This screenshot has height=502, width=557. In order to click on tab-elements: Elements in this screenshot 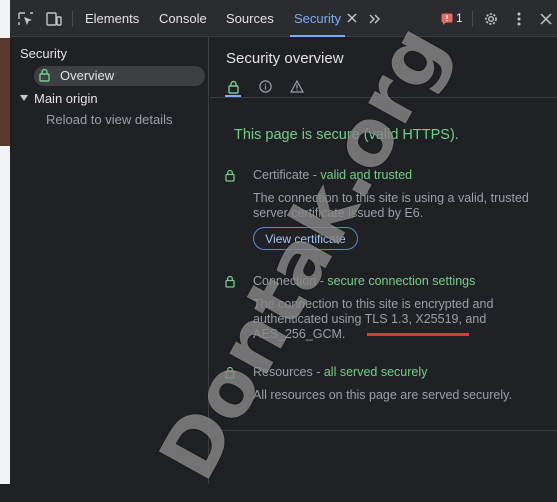, I will do `click(112, 18)`.